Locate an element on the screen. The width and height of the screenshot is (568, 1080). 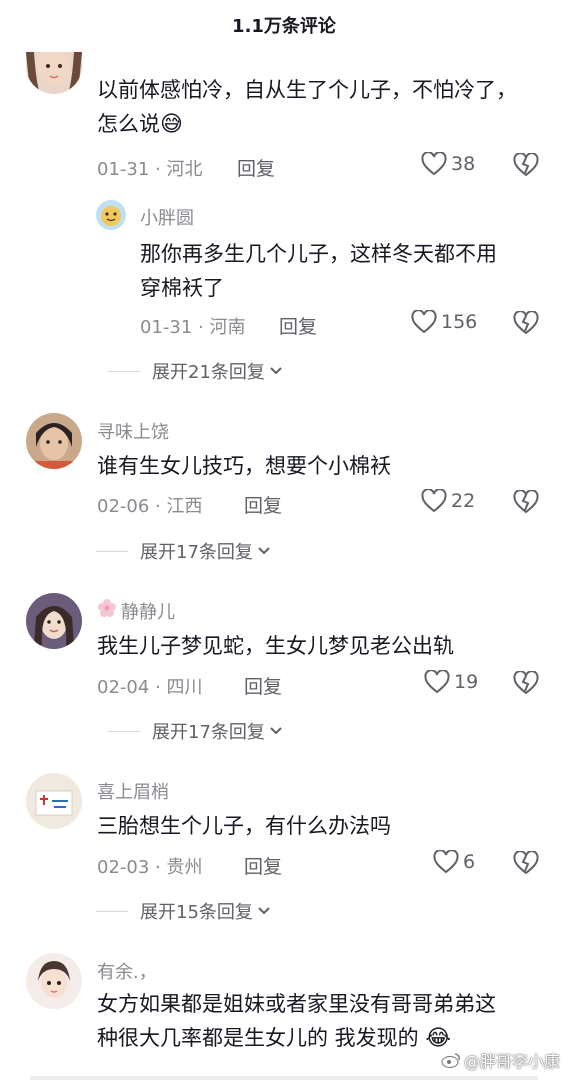
reply-meta: 01-31 · 河南 is located at coordinates (193, 327).